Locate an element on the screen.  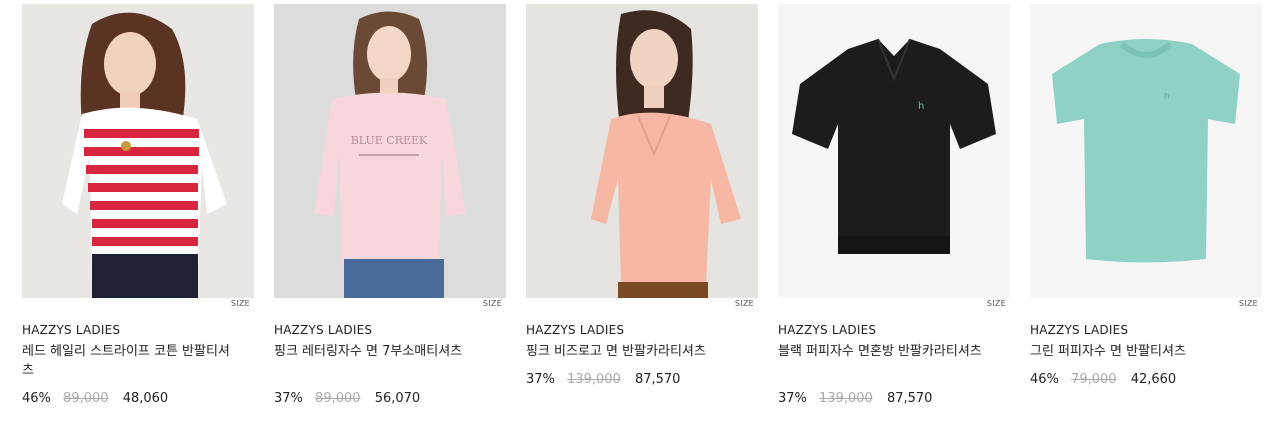
price-row: 37% 89,000 56,070 is located at coordinates (347, 398).